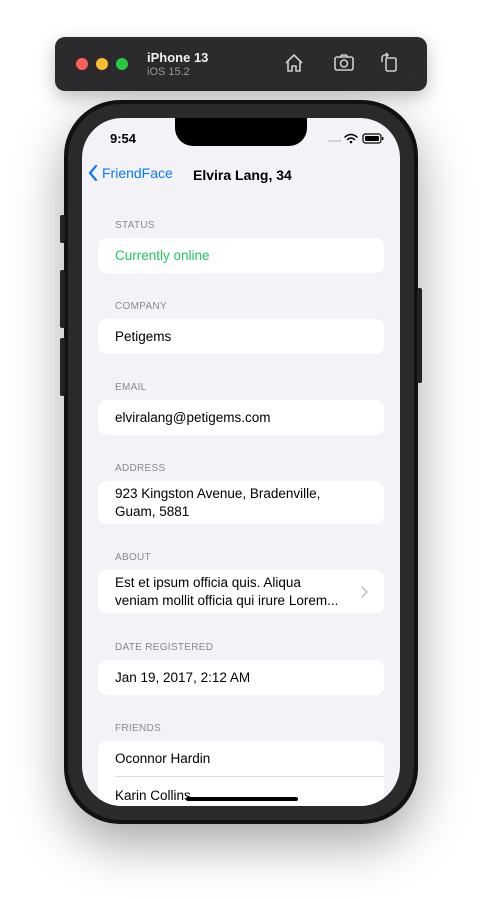  What do you see at coordinates (162, 255) in the screenshot?
I see `status-value: Currently online` at bounding box center [162, 255].